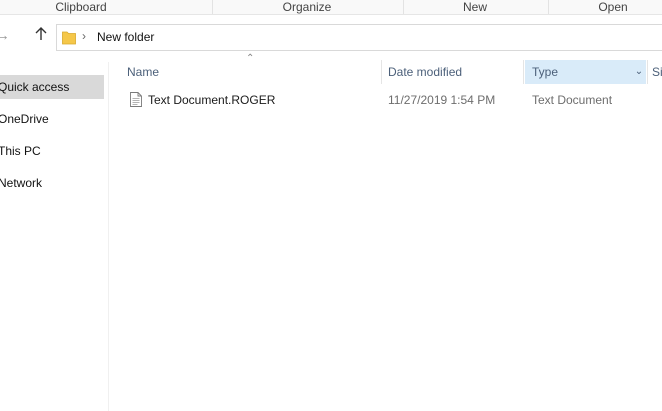 Image resolution: width=662 pixels, height=411 pixels. I want to click on chevron-down-icon: ⌄, so click(639, 71).